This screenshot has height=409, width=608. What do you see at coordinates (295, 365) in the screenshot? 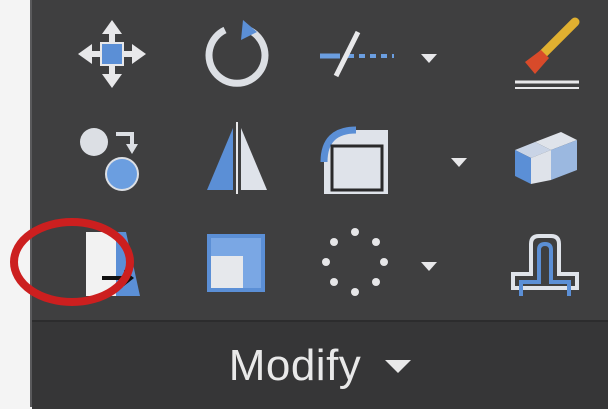
I see `panel-title: Modify` at bounding box center [295, 365].